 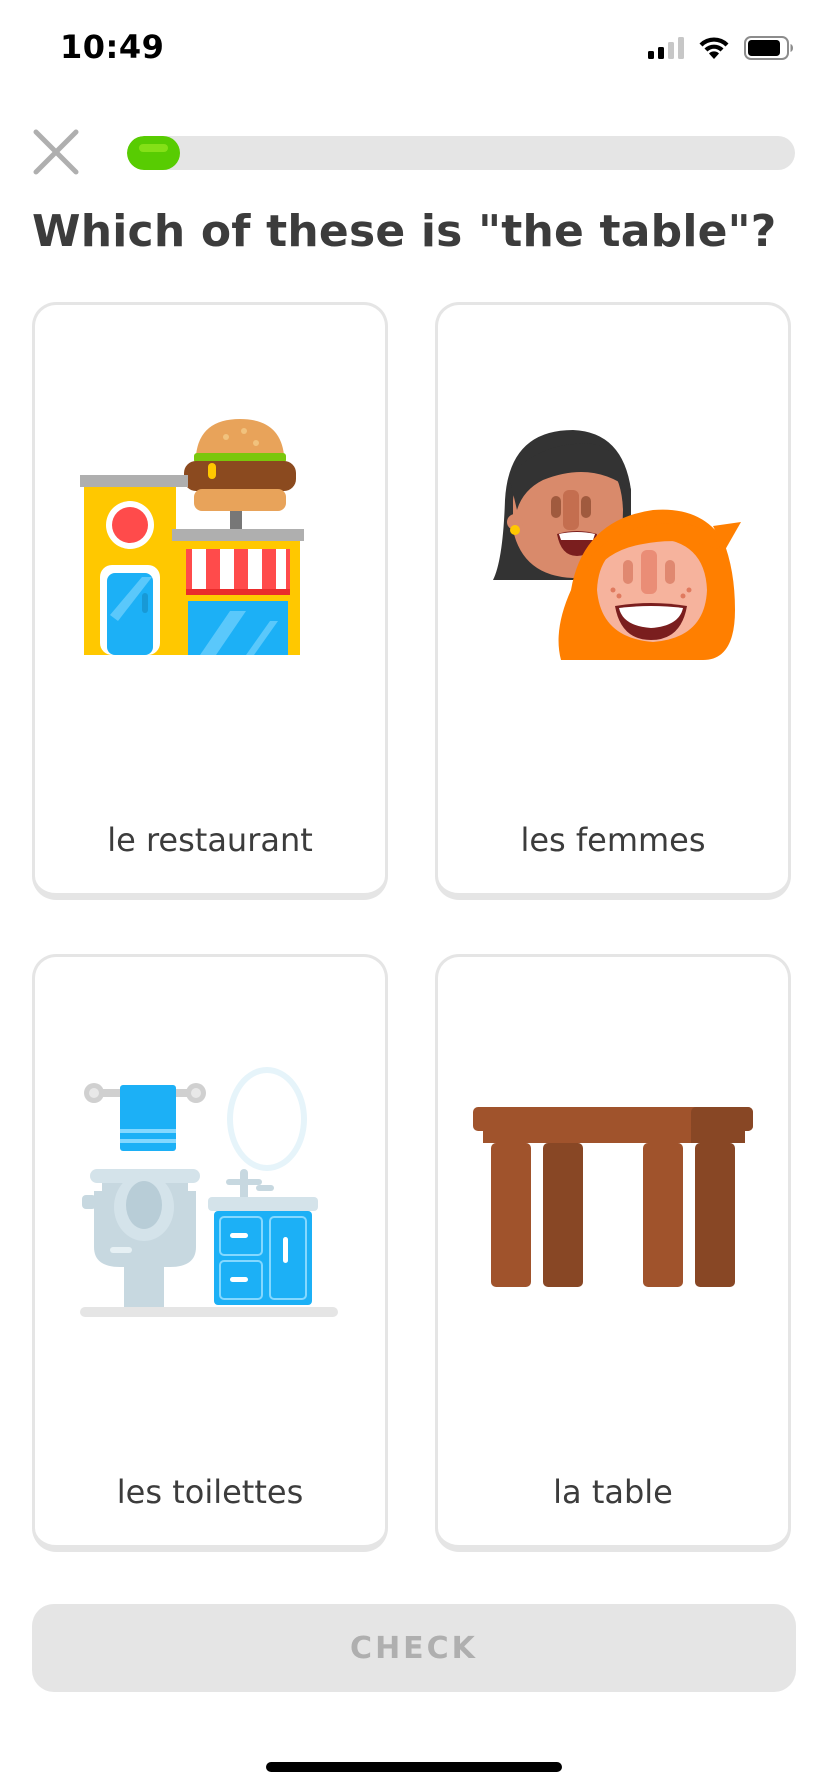 What do you see at coordinates (404, 231) in the screenshot?
I see `question-prompt: Which of these is "the table"?` at bounding box center [404, 231].